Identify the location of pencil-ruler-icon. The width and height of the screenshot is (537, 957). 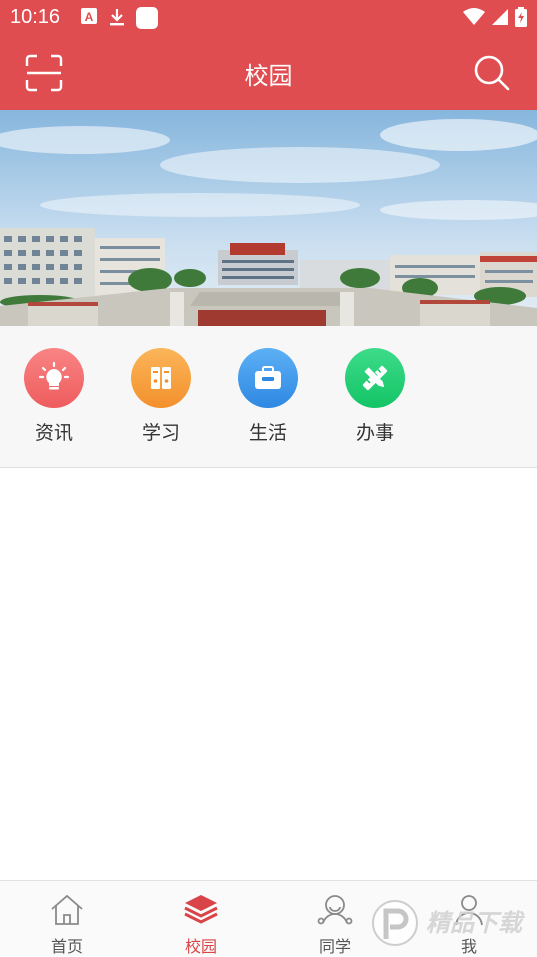
(375, 378).